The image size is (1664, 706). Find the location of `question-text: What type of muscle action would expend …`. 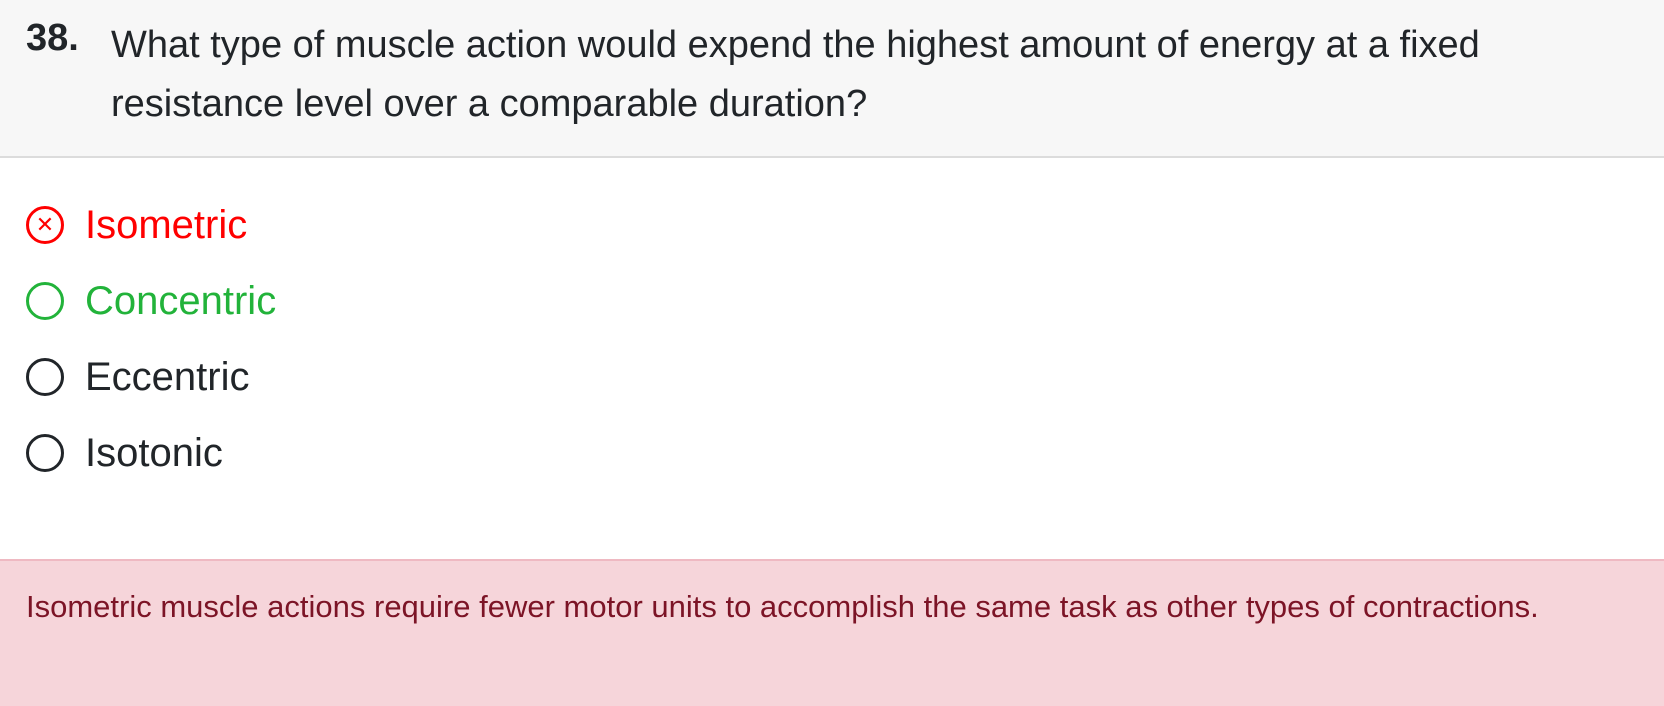

question-text: What type of muscle action would expend … is located at coordinates (795, 74).